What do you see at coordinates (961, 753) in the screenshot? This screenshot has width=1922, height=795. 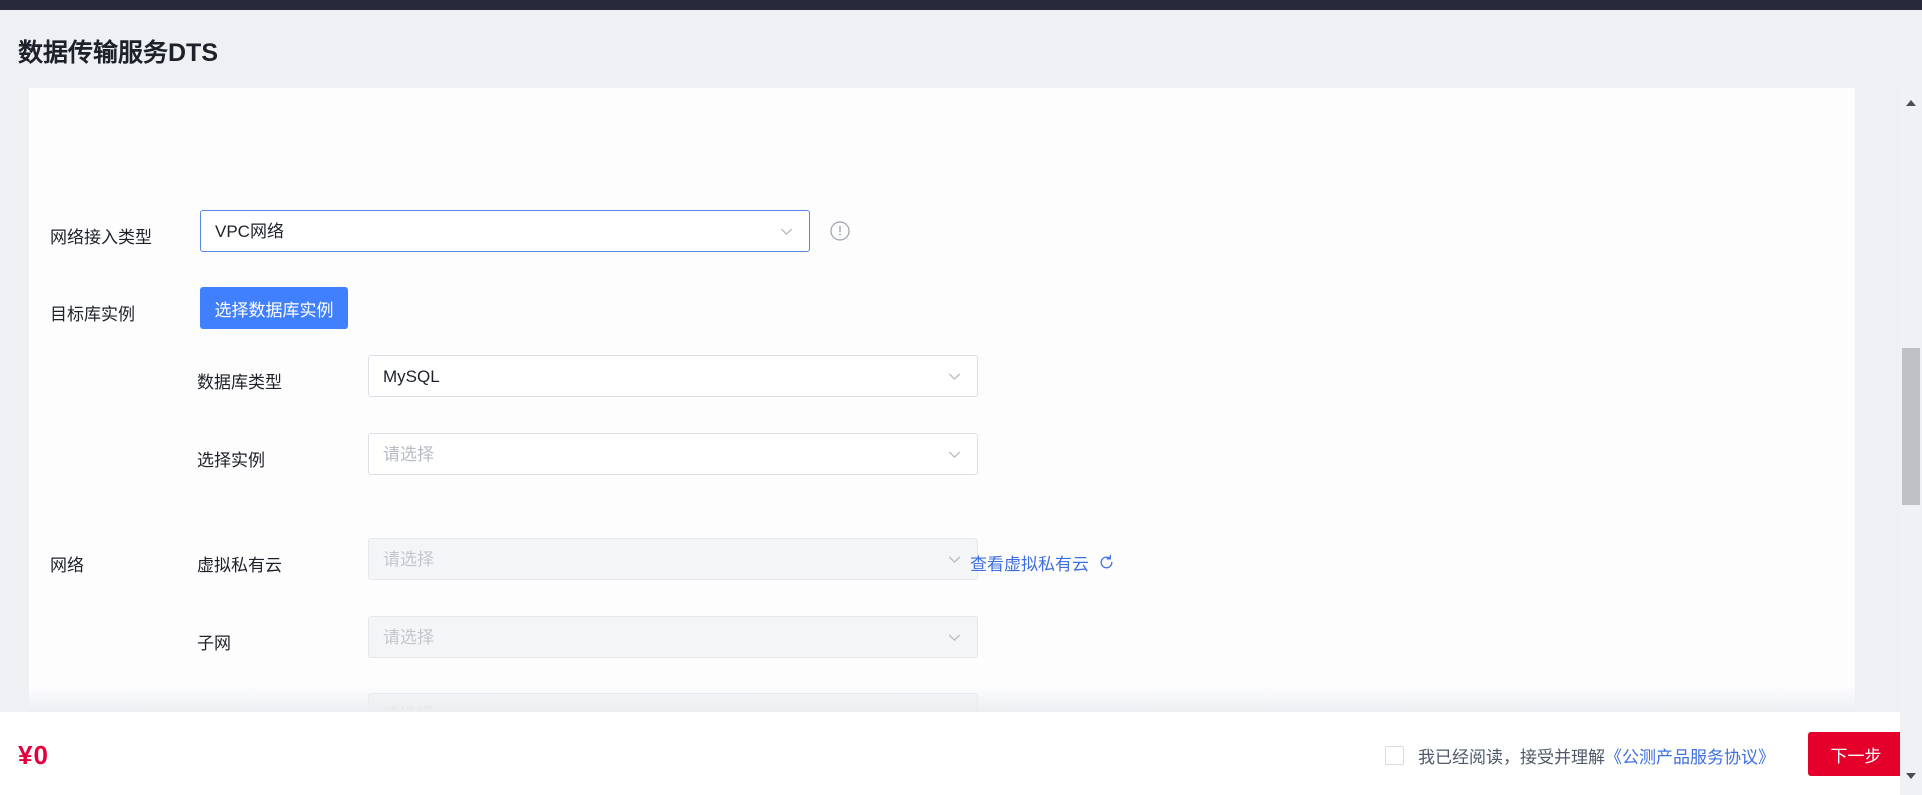 I see `footer-bar: ¥0 我已经阅读，接受并理解 《公测产品服务协议》 下一步` at bounding box center [961, 753].